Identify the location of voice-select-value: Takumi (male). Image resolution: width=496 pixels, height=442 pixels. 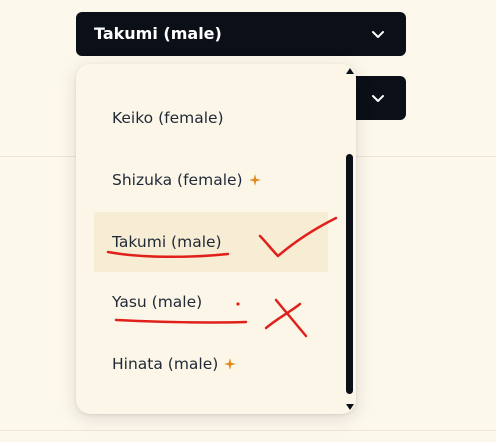
(158, 33).